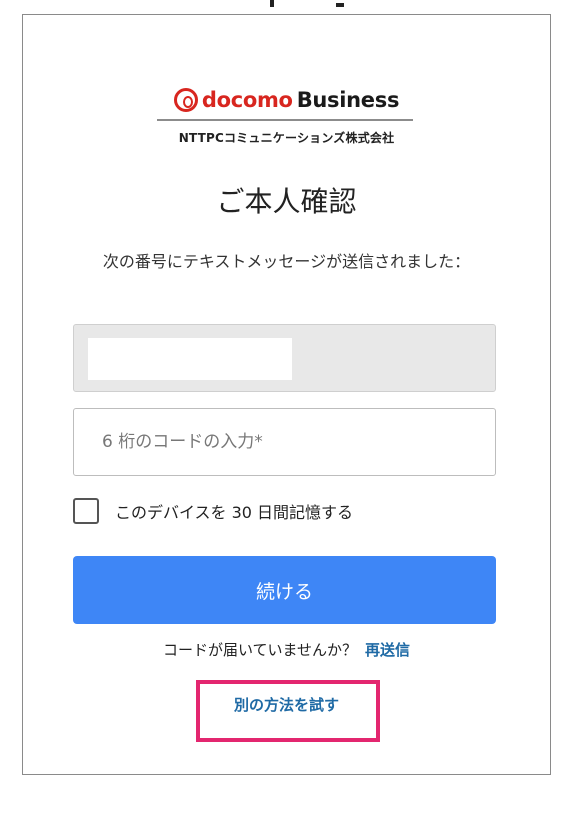 This screenshot has height=821, width=576. I want to click on resend-row: コードが届いていませんか？ 再送信, so click(286, 649).